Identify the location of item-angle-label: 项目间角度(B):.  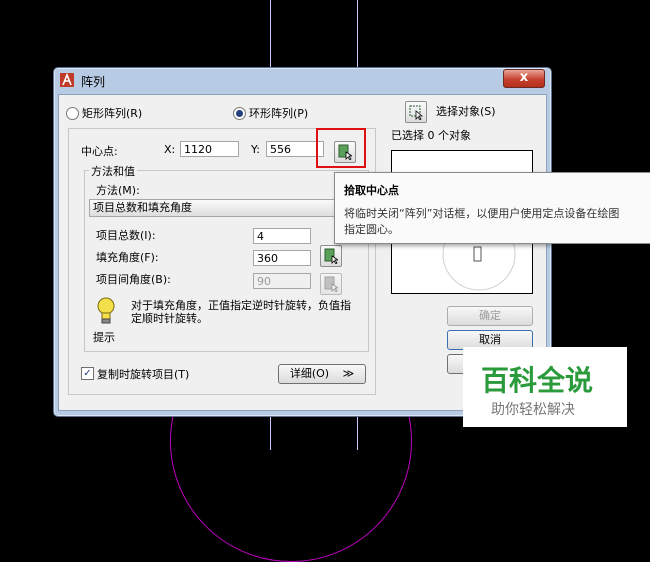
(133, 279).